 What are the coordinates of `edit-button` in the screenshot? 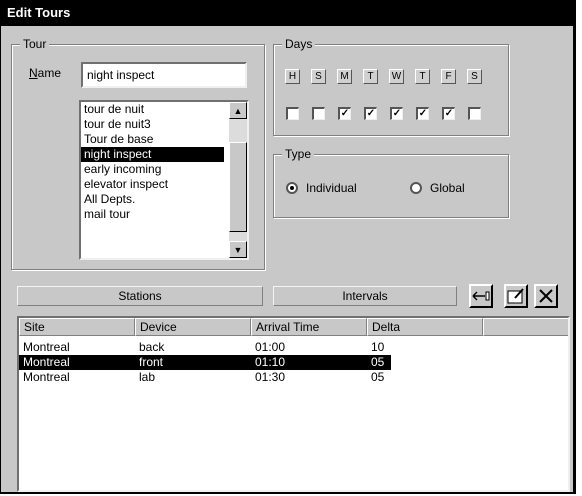 It's located at (516, 296).